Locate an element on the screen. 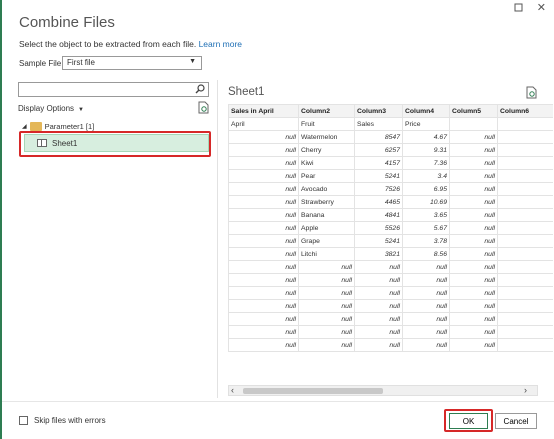 This screenshot has height=439, width=554. skip-files-option: Skip files with errors is located at coordinates (62, 420).